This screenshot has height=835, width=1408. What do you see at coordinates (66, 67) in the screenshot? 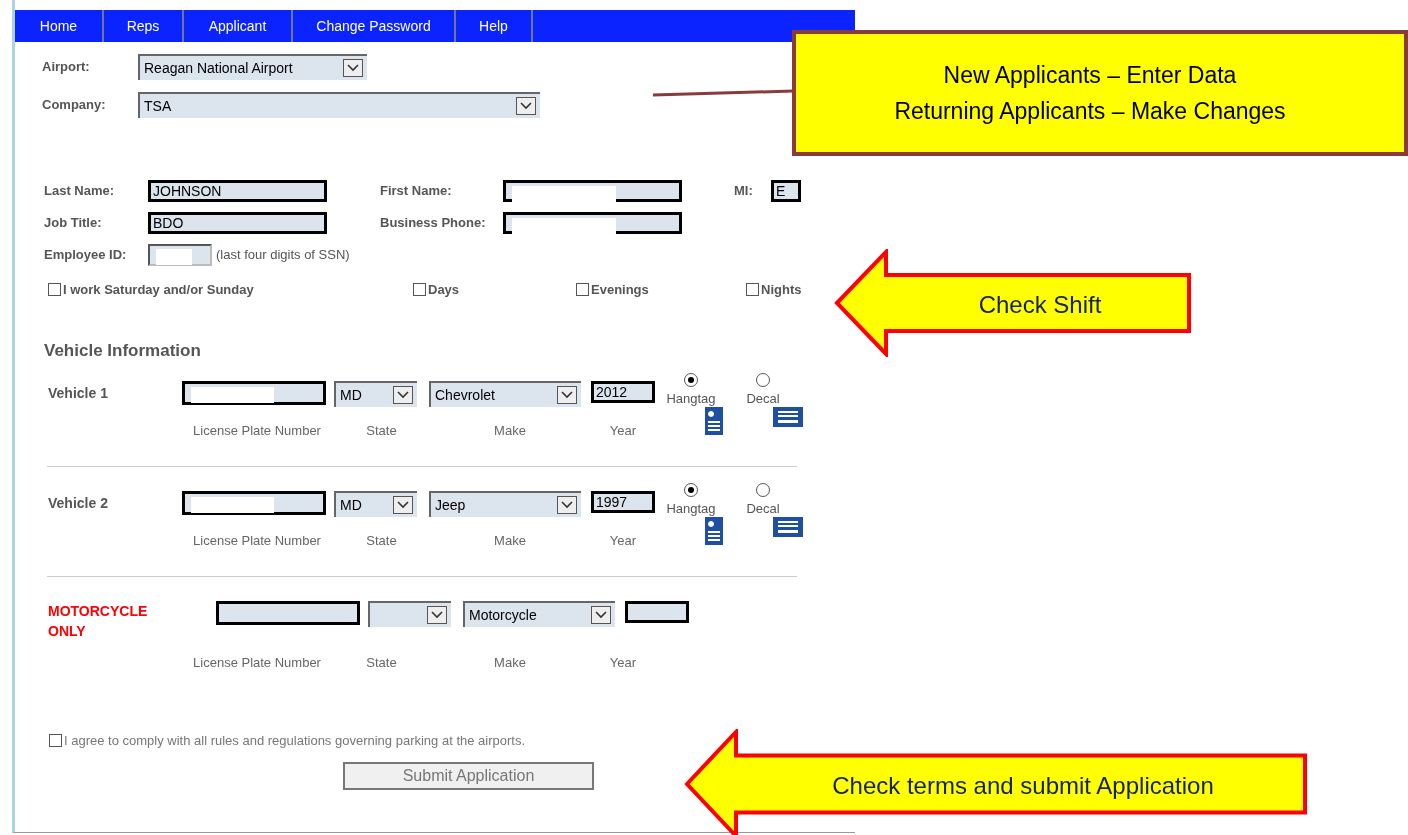
I see `field-label: Airport:` at bounding box center [66, 67].